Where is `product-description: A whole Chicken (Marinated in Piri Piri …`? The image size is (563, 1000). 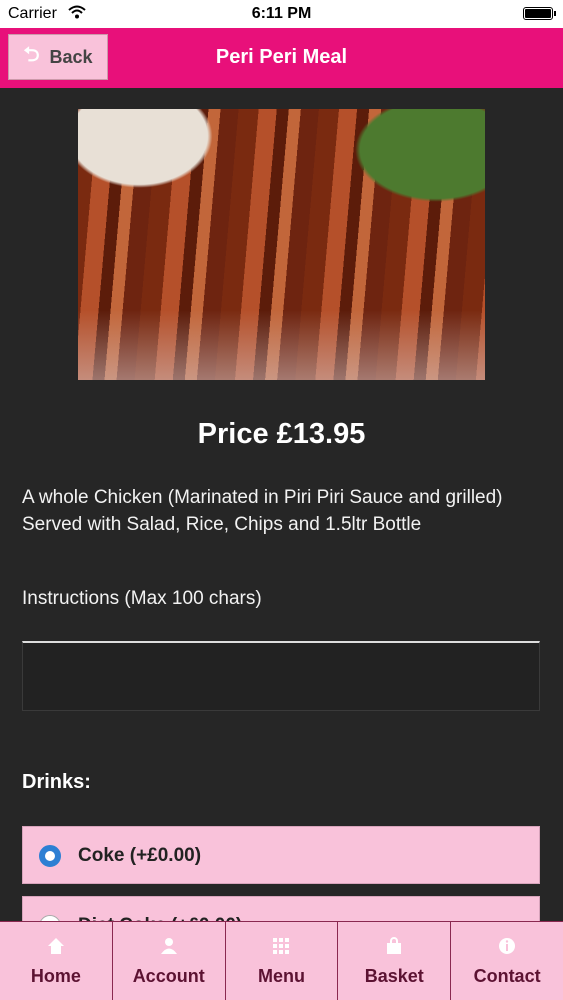
product-description: A whole Chicken (Marinated in Piri Piri … is located at coordinates (262, 511).